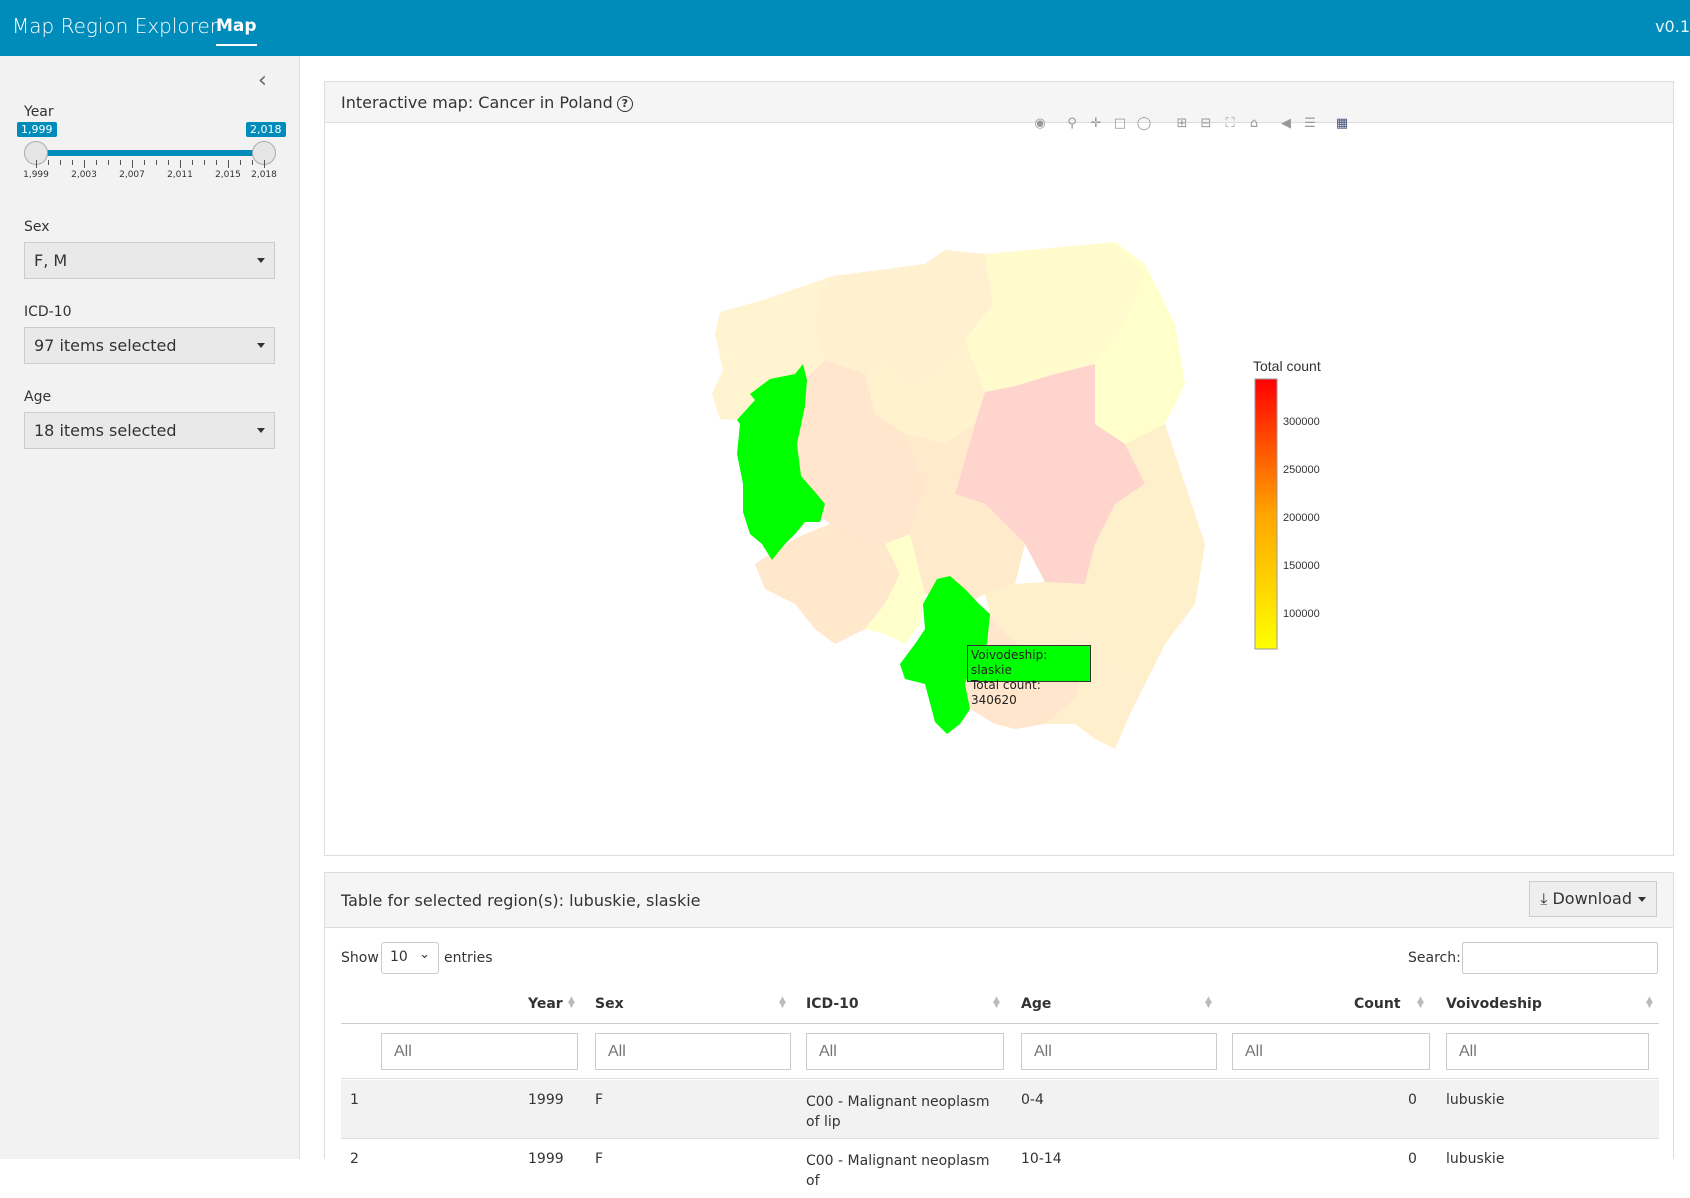  Describe the element at coordinates (354, 1159) in the screenshot. I see `cell-index: 2` at that location.